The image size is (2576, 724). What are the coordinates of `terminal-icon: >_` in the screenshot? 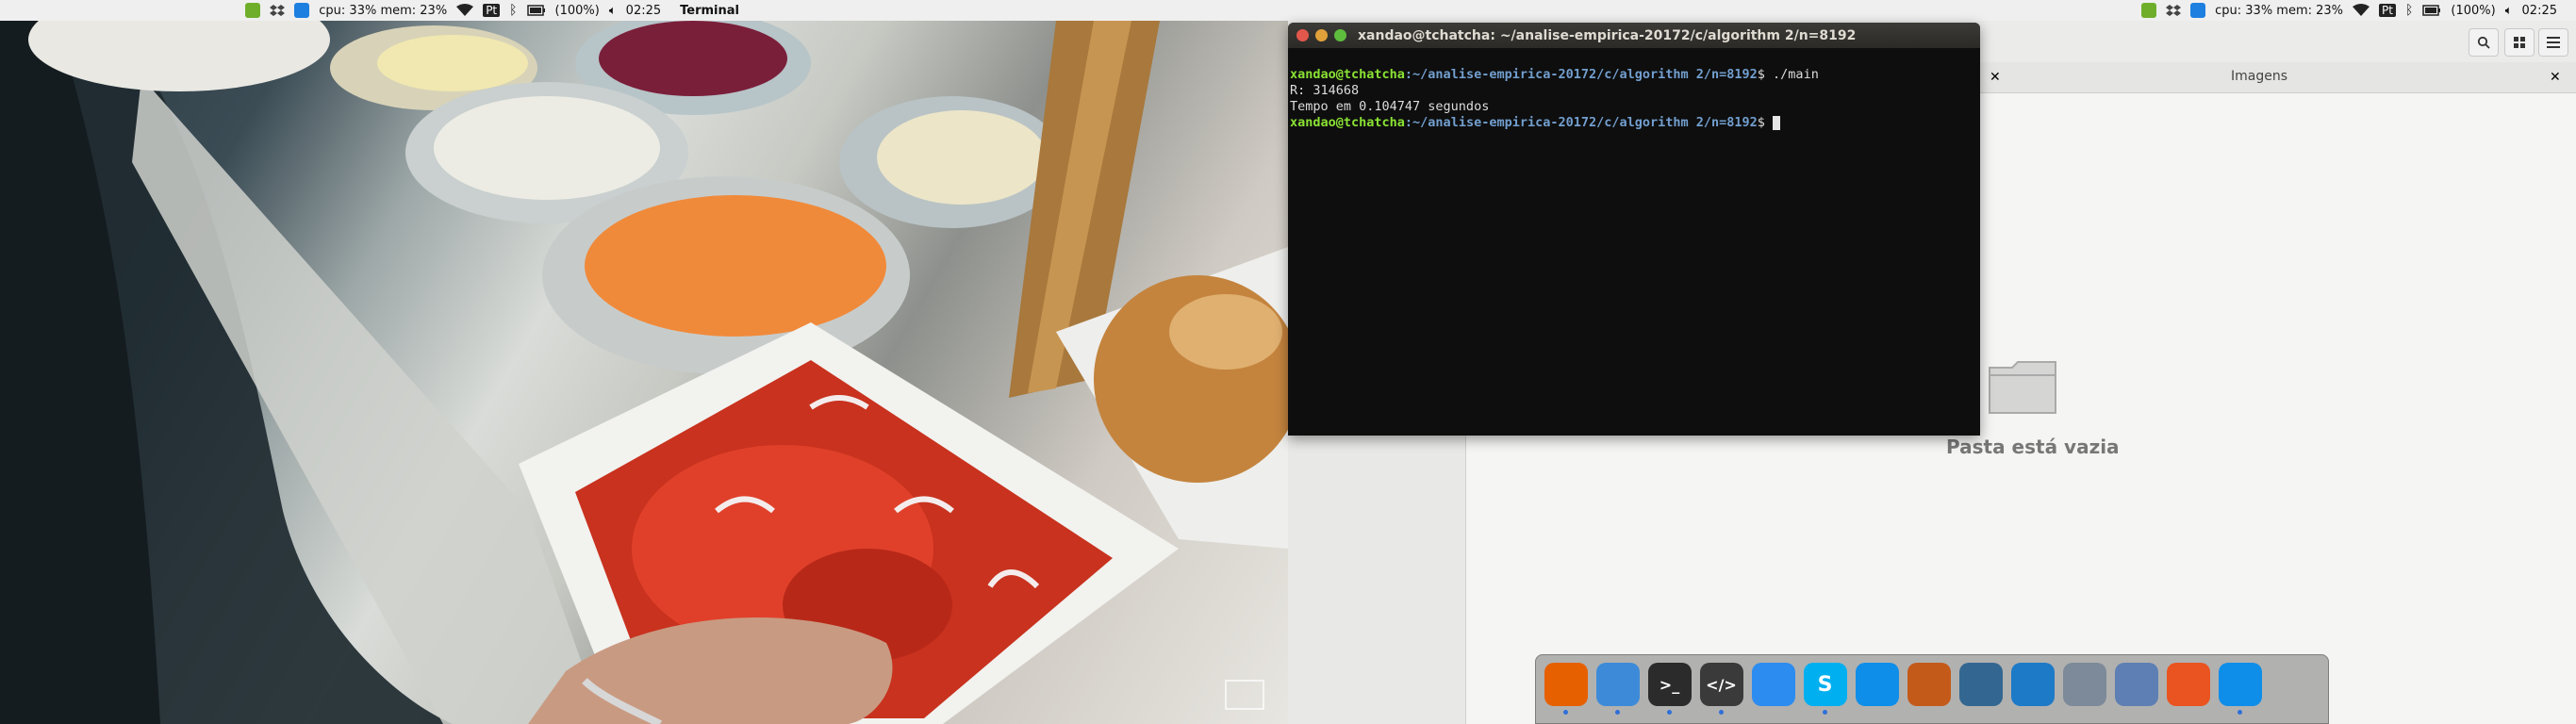 It's located at (1669, 684).